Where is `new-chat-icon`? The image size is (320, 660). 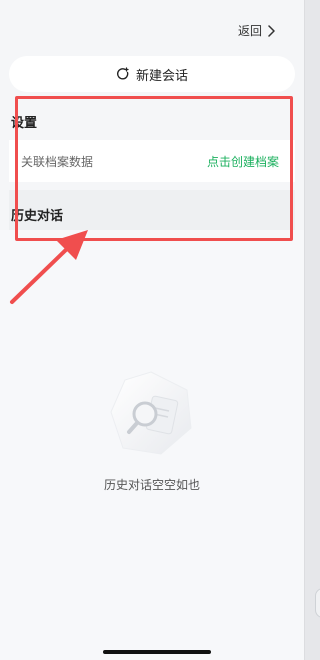
new-chat-icon is located at coordinates (123, 73).